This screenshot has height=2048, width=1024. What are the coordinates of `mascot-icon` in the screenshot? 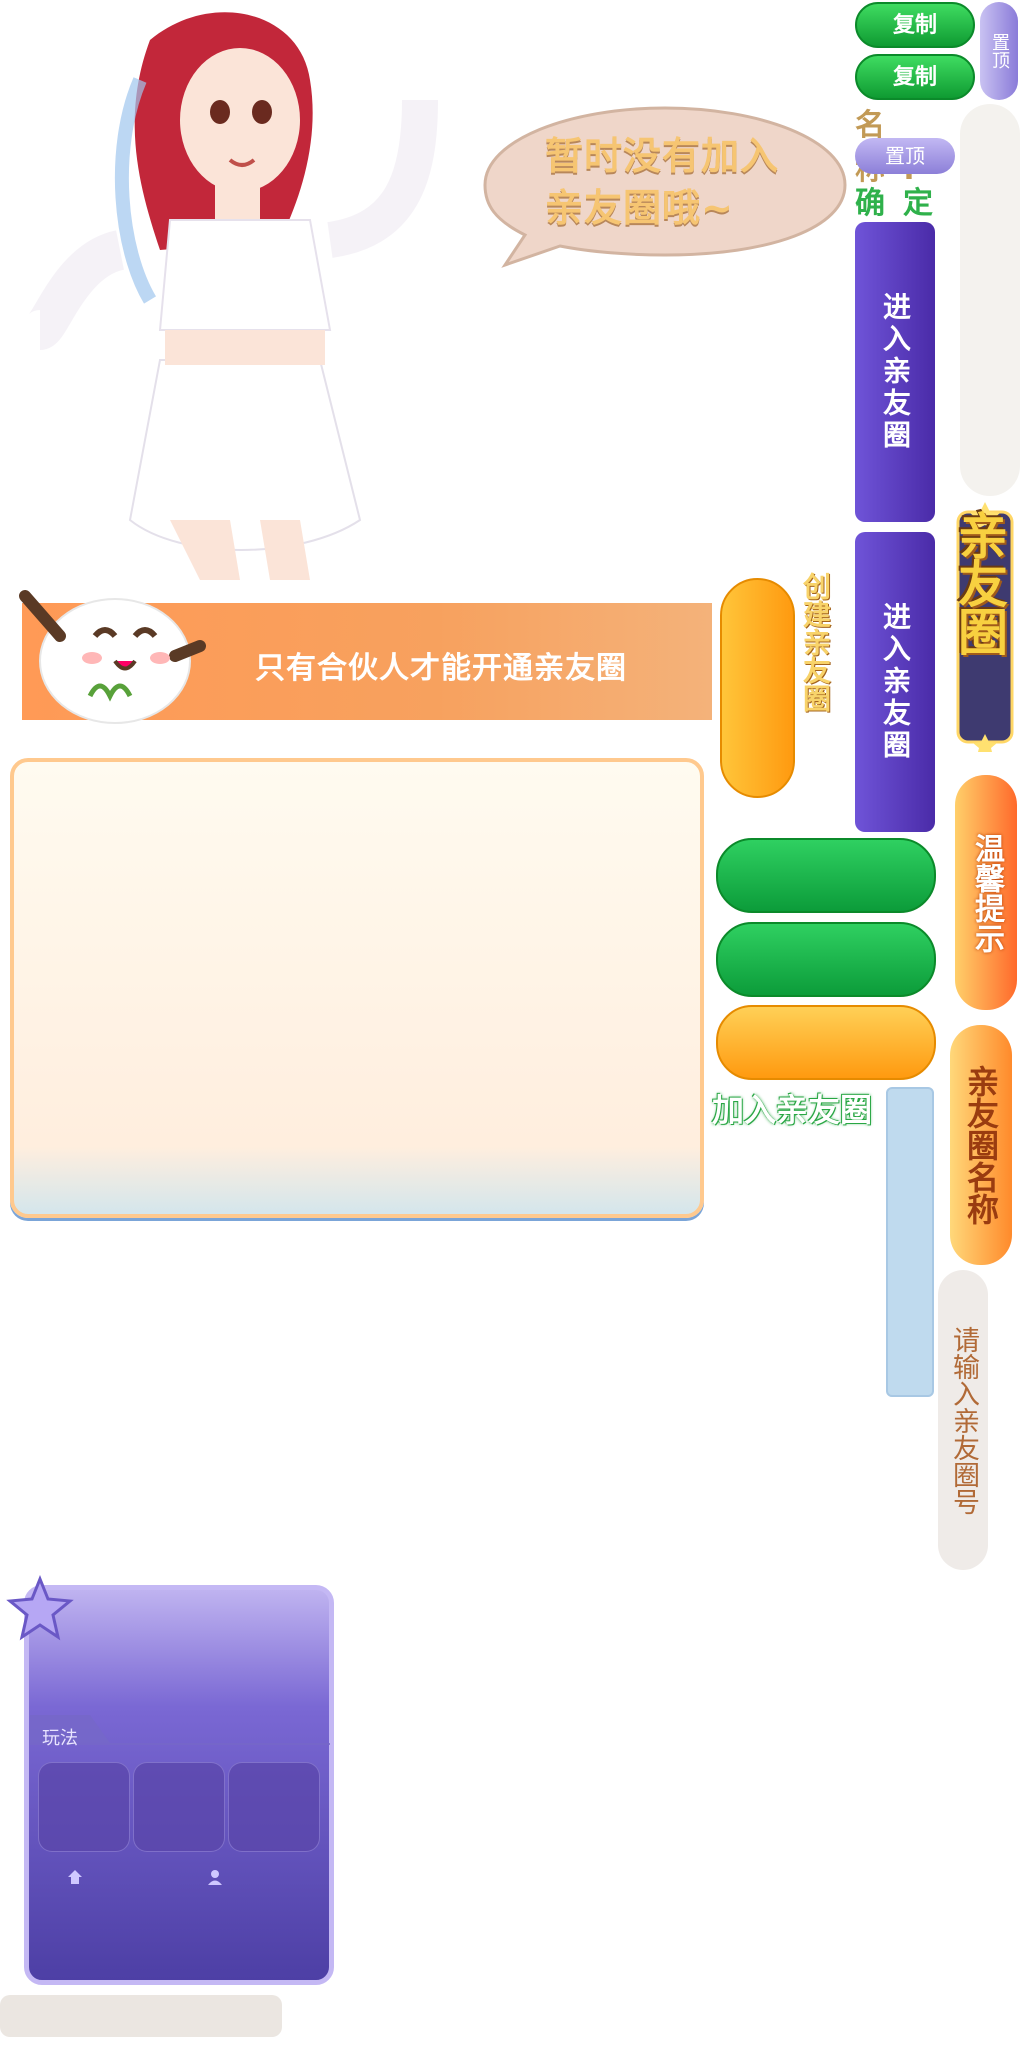 It's located at (112, 657).